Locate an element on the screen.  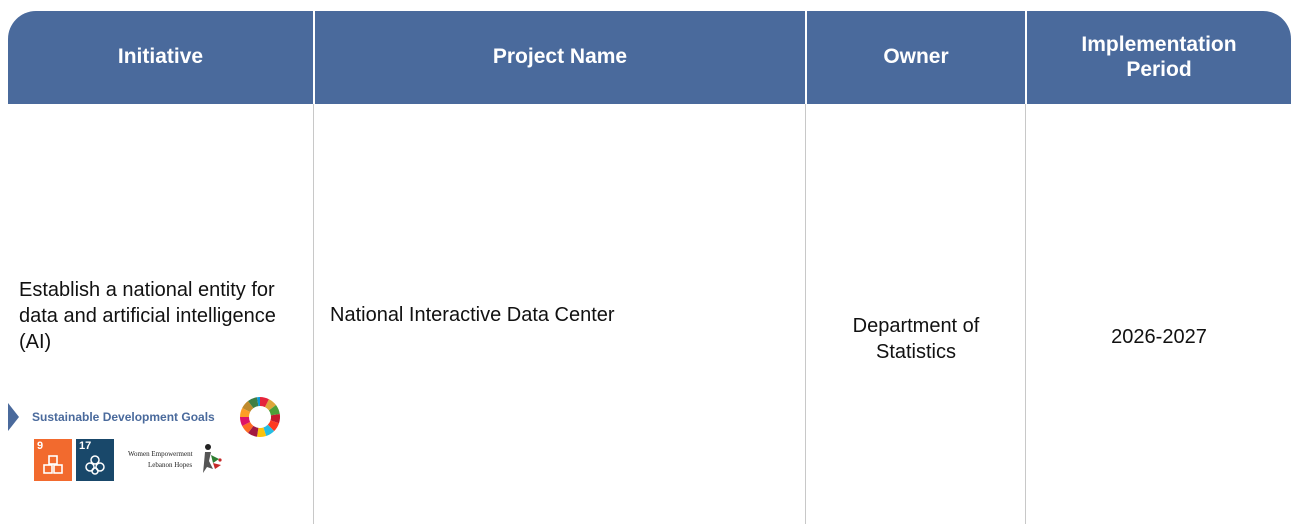
header-implementation-period: Implementation Period is located at coordinates (1159, 57).